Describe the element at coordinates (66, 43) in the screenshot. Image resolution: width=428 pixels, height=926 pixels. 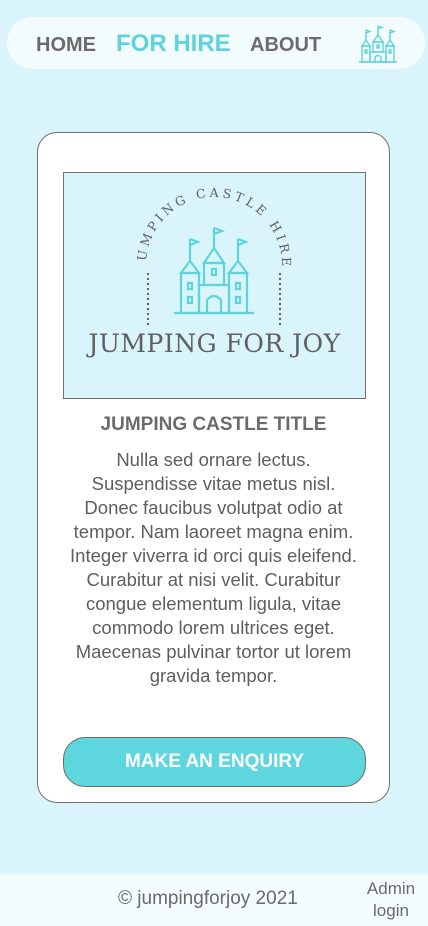
I see `nav-home-link: HOME` at that location.